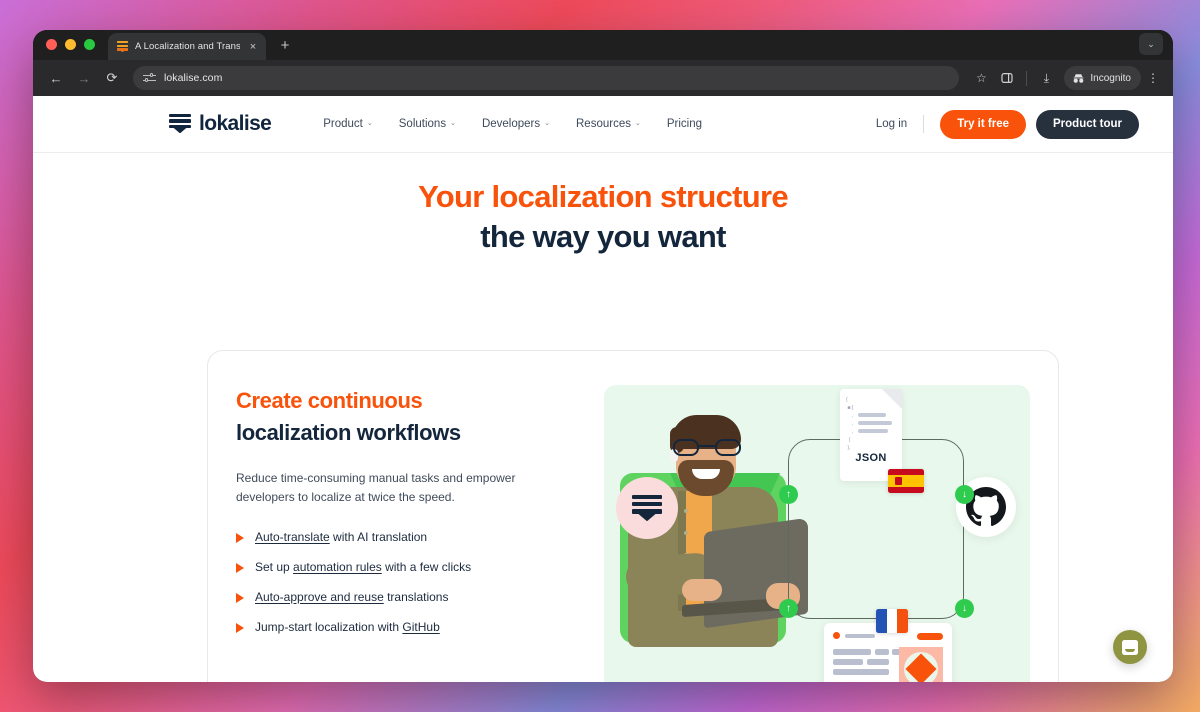 This screenshot has width=1200, height=712. I want to click on browser-toolbar: ← → ⟳ lokalise.com ☆ ⤓ Incognito ⋮, so click(603, 78).